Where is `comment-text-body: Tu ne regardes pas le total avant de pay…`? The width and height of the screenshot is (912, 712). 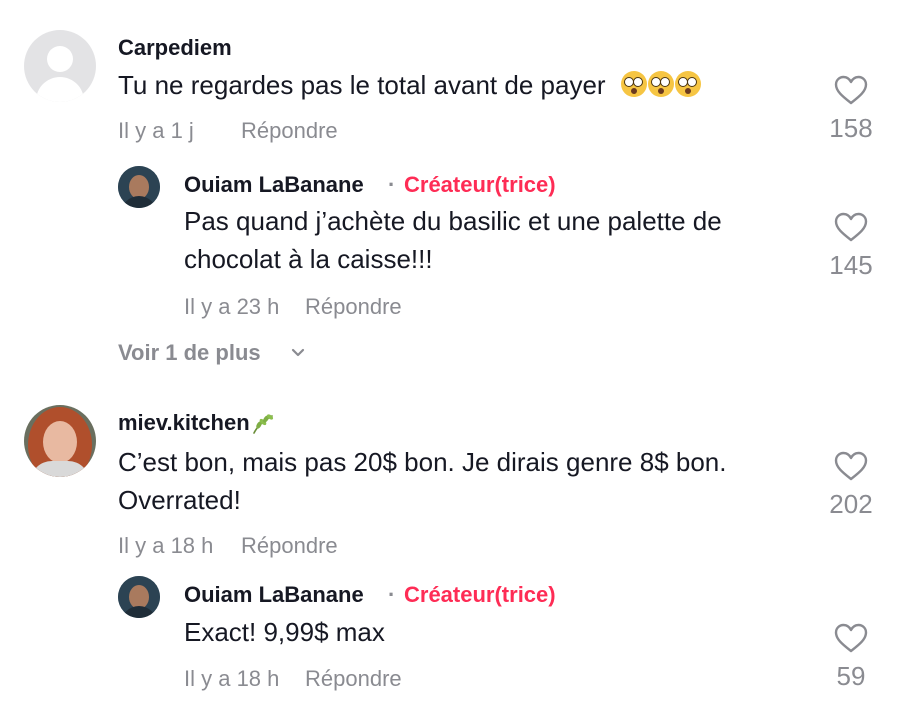
comment-text-body: Tu ne regardes pas le total avant de pay… is located at coordinates (362, 85).